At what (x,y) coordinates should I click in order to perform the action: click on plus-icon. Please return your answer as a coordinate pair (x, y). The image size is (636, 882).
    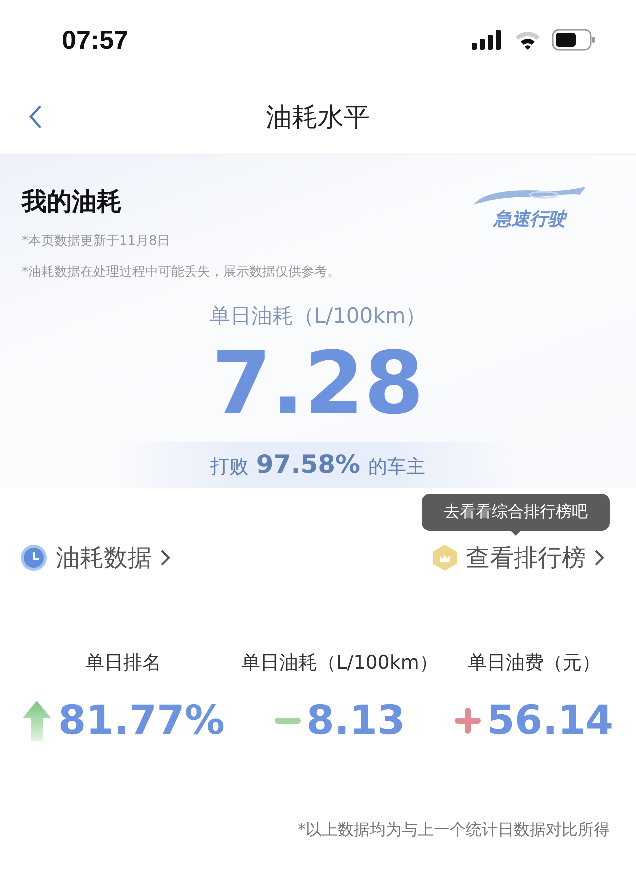
    Looking at the image, I should click on (468, 721).